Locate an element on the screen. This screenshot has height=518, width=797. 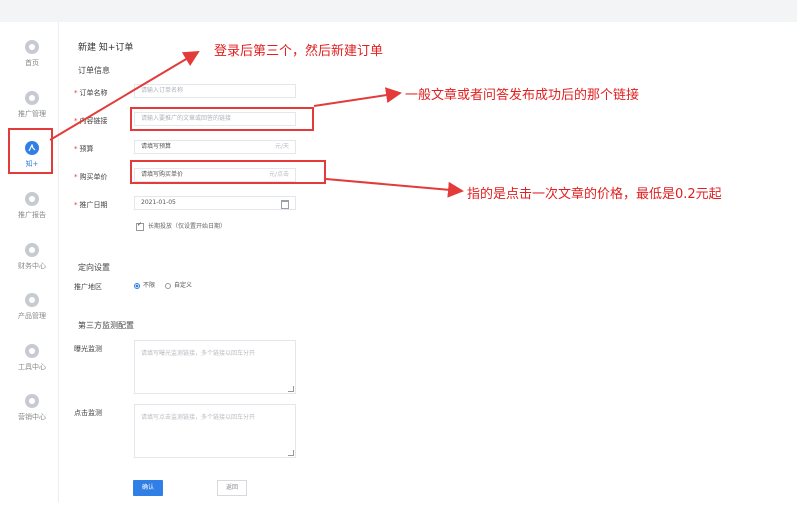
region-radio-group: 不限 自定义 is located at coordinates (163, 284).